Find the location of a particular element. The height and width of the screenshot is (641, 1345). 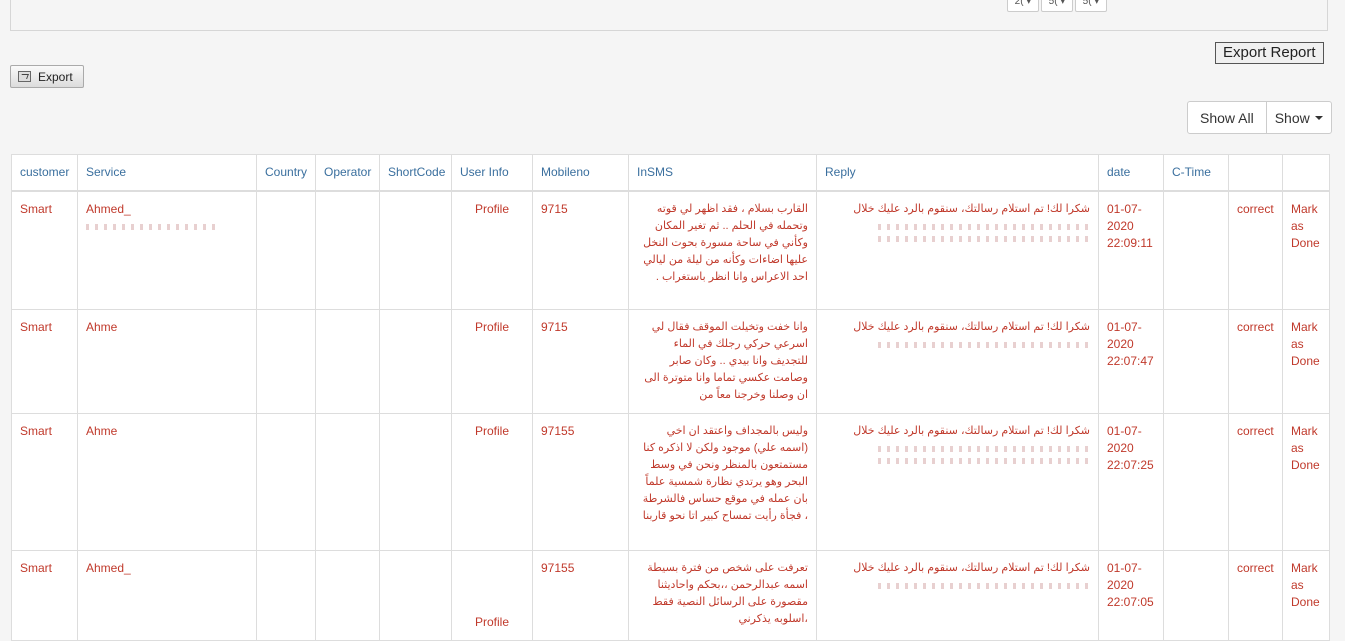

cell-mobileno: 97155 is located at coordinates (580, 482).